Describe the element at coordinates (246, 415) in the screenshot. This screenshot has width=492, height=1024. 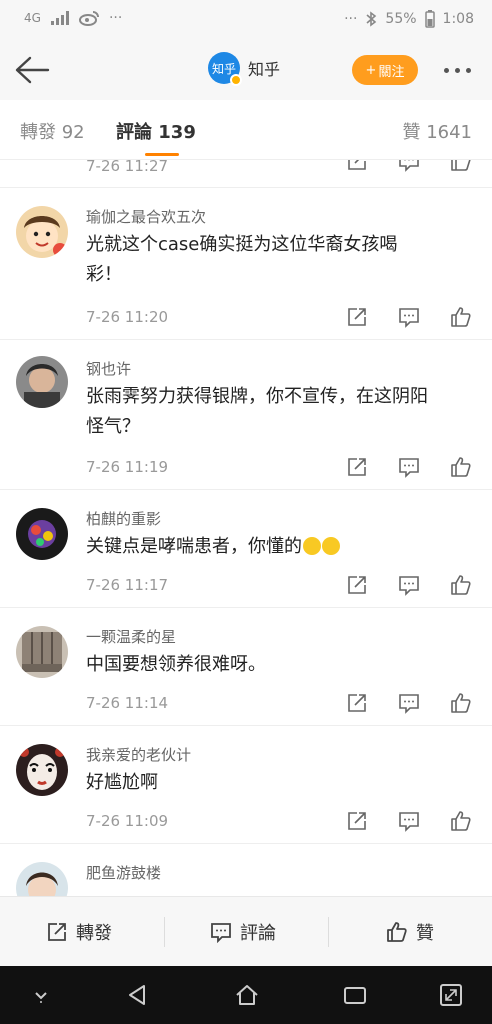
I see `list-item: 钢也许 张雨霁努力获得银牌，你不宣传，在这阴阳 怪气？ 7-26 11:19` at that location.